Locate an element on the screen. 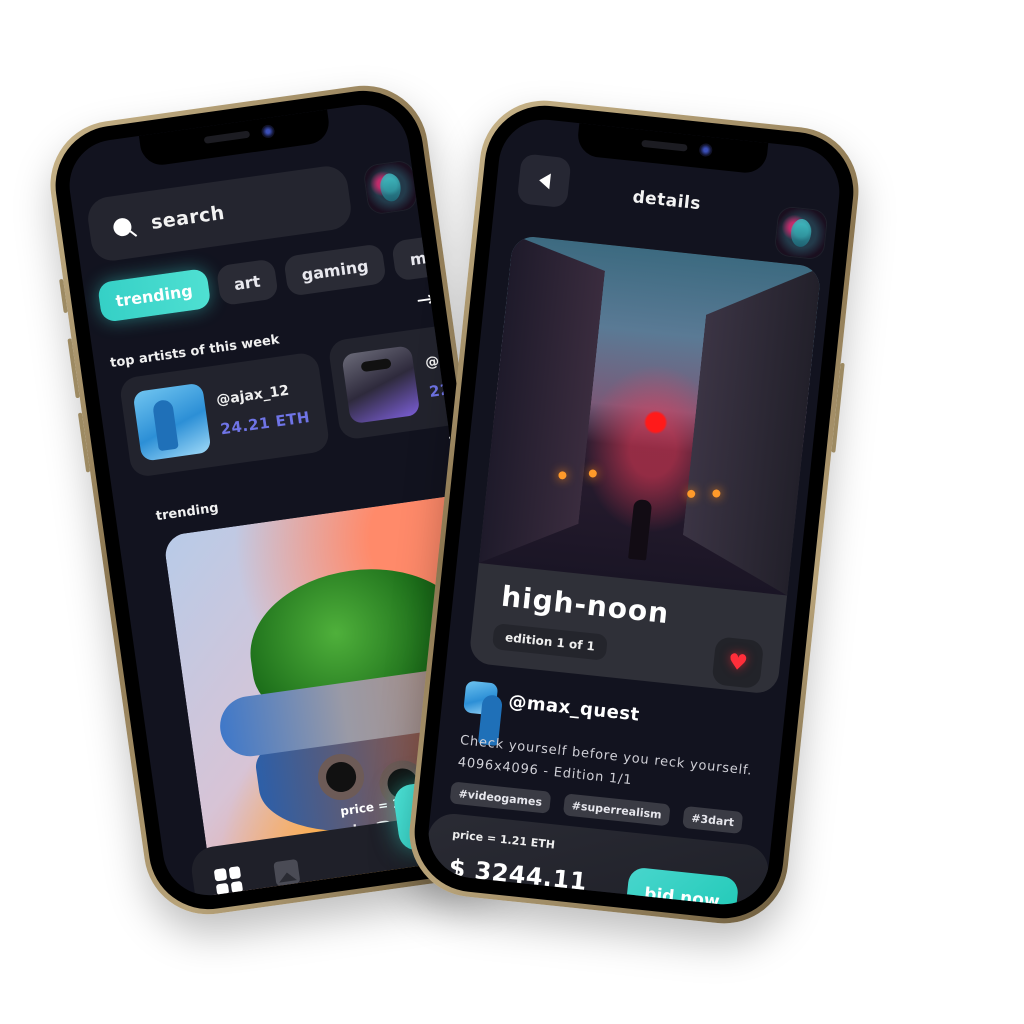 Image resolution: width=1024 pixels, height=1024 pixels. heart-icon: ♥ is located at coordinates (737, 663).